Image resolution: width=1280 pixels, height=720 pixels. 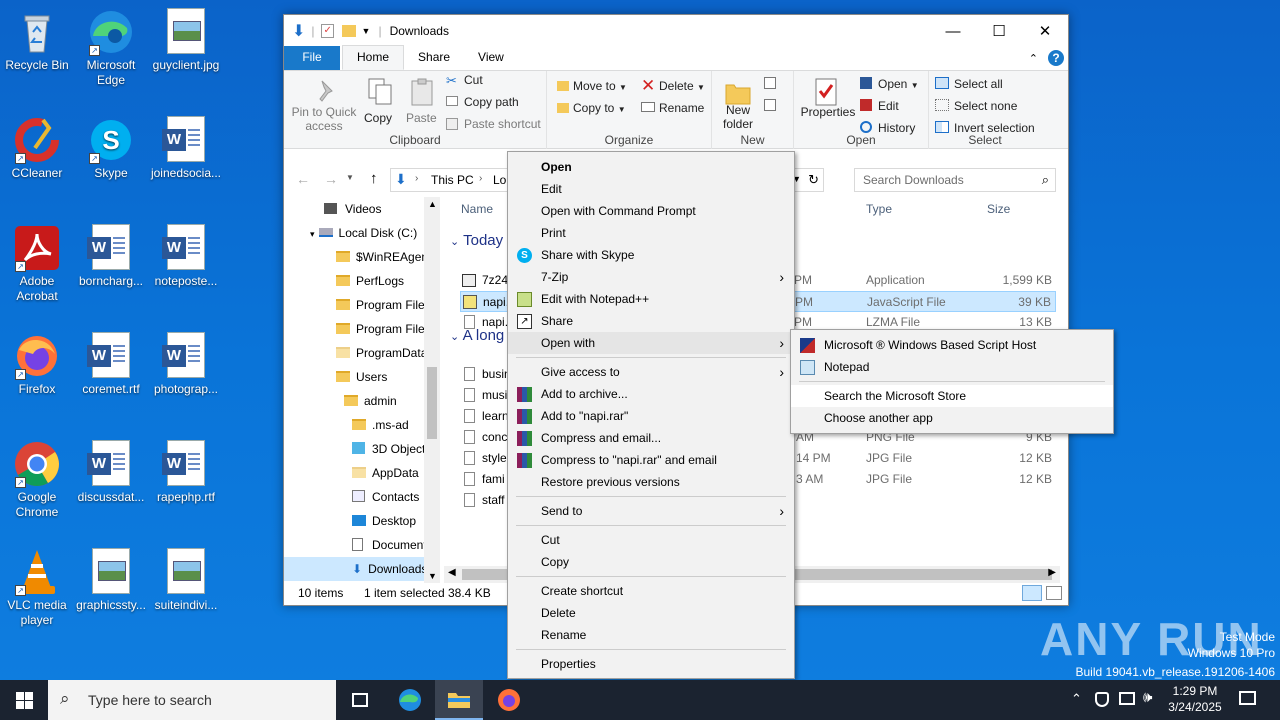 I want to click on network-icon, so click(x=1127, y=698).